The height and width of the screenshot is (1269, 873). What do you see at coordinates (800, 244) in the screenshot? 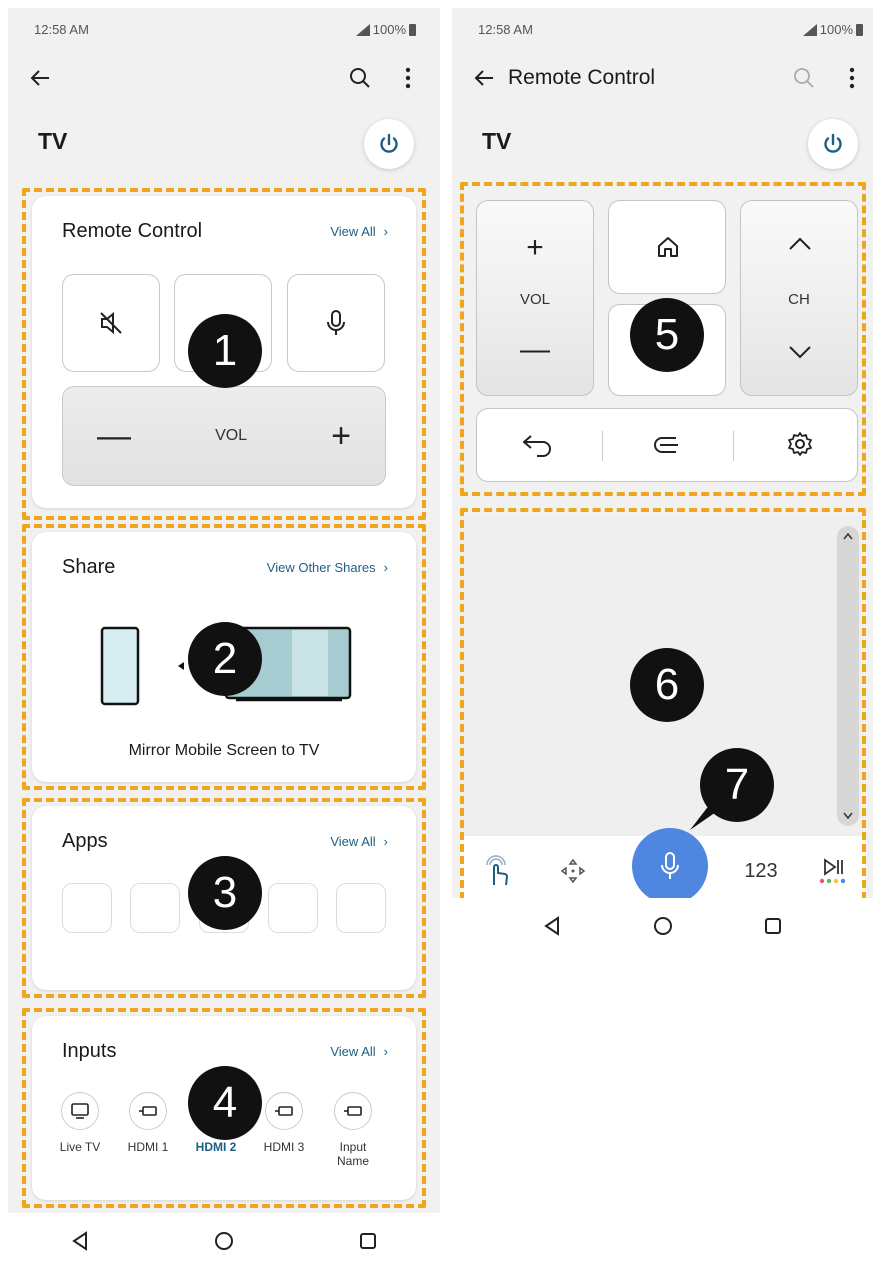
I see `channel-up-icon` at bounding box center [800, 244].